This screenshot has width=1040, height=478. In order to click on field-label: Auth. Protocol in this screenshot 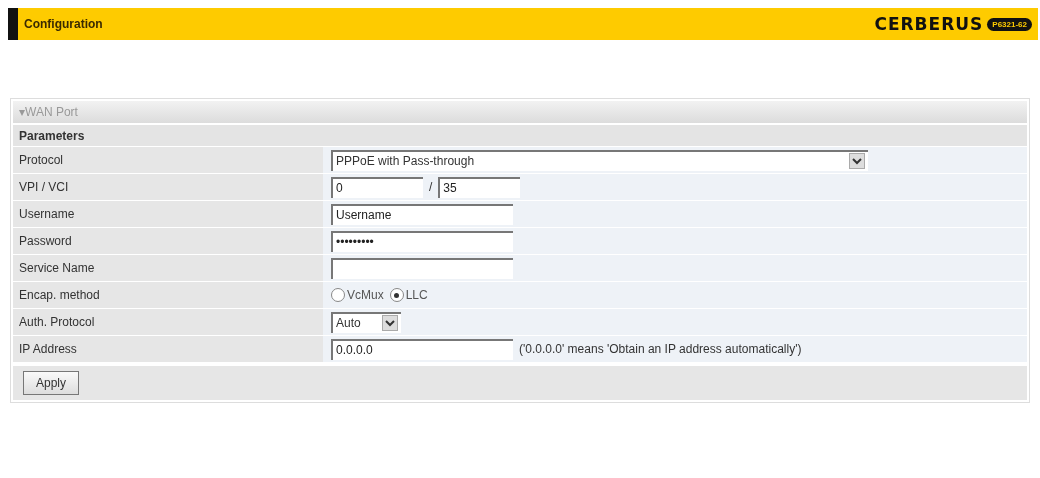, I will do `click(168, 322)`.